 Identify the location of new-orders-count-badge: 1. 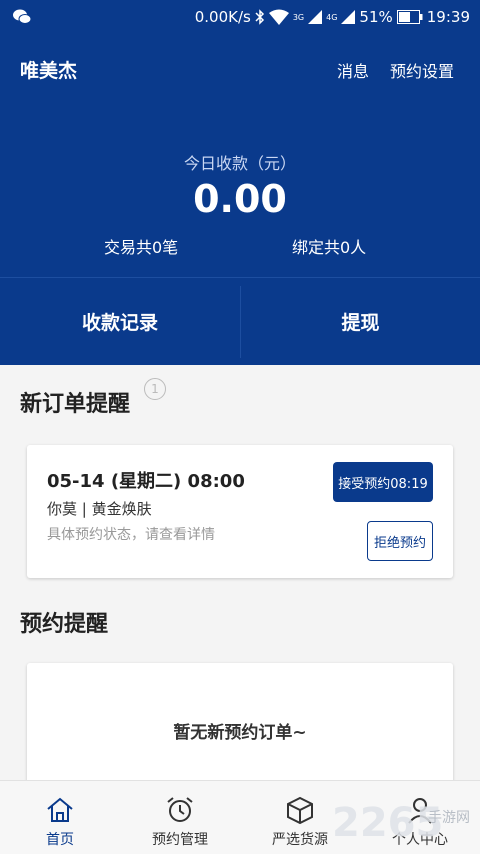
(155, 389).